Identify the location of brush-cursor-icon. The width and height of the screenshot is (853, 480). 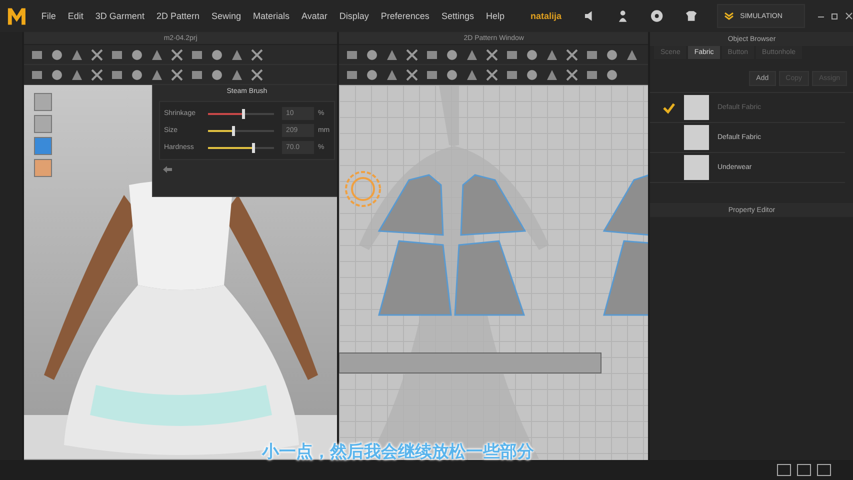
(363, 189).